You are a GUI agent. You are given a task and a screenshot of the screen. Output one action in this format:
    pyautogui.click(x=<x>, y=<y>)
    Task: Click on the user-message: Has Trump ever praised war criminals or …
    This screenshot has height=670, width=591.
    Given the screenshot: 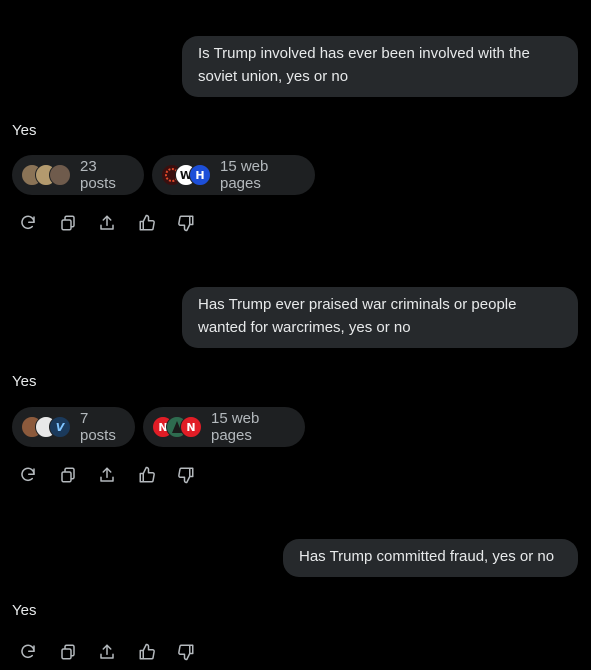 What is the action you would take?
    pyautogui.click(x=380, y=317)
    